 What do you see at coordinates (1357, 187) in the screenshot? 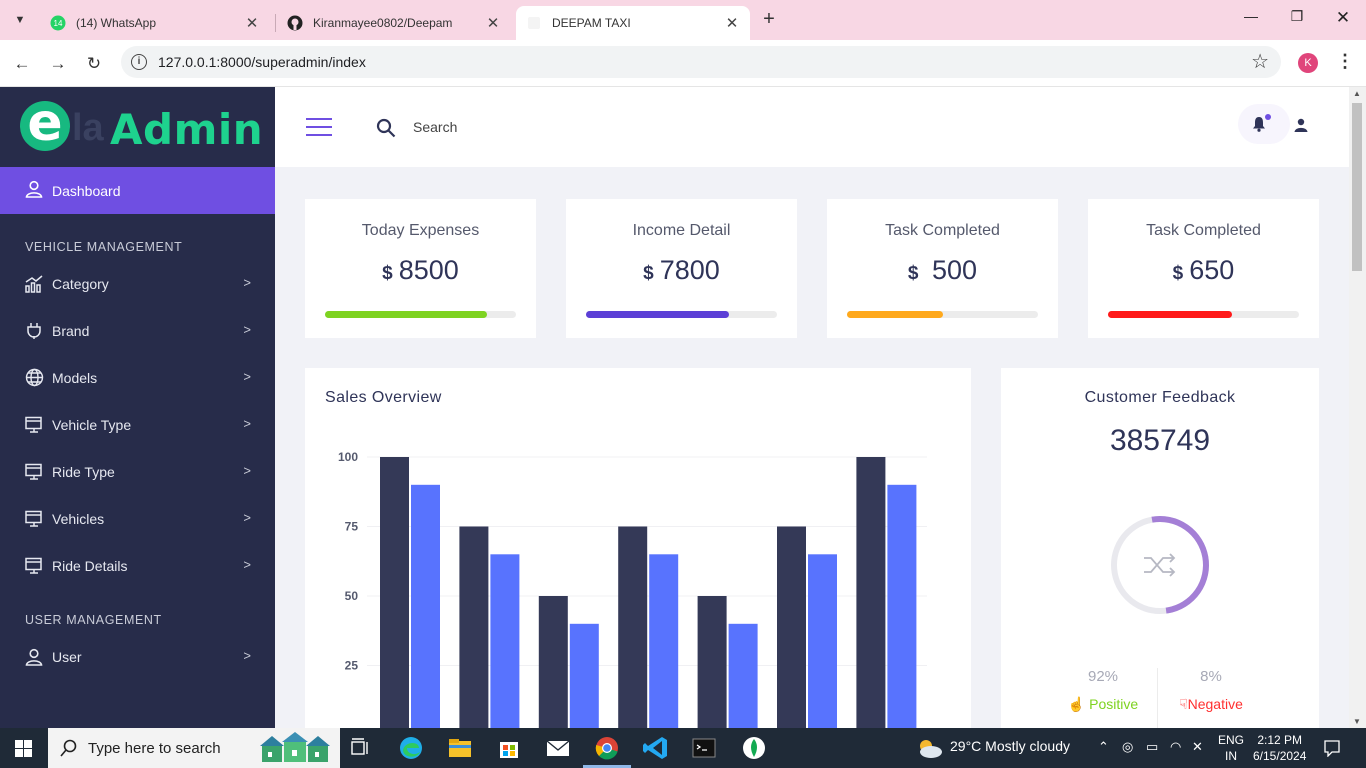
I see `scroll-thumb` at bounding box center [1357, 187].